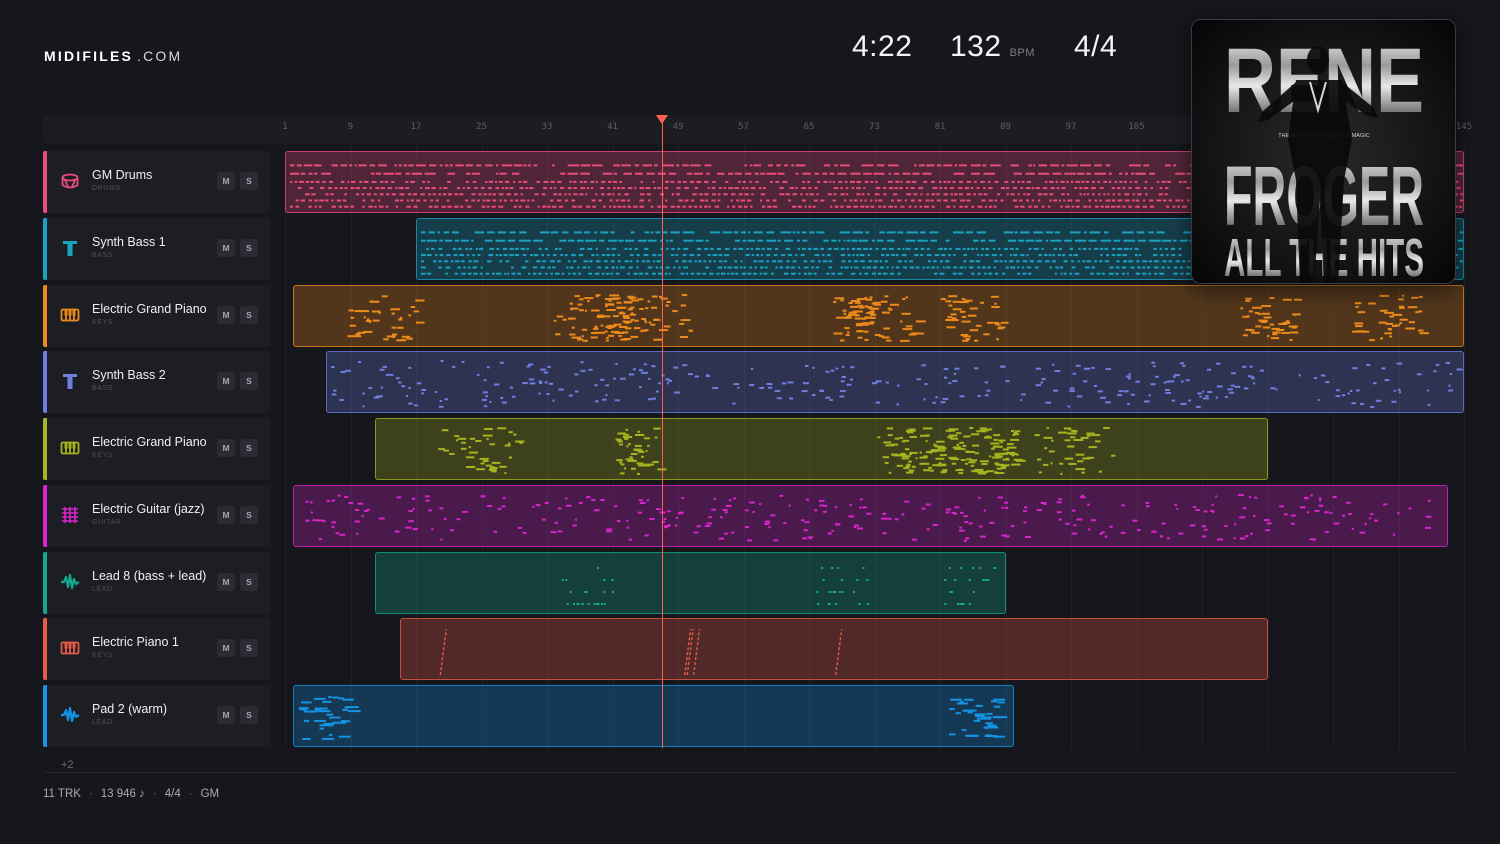 The image size is (1500, 844). Describe the element at coordinates (129, 375) in the screenshot. I see `track-name: Synth Bass 2` at that location.